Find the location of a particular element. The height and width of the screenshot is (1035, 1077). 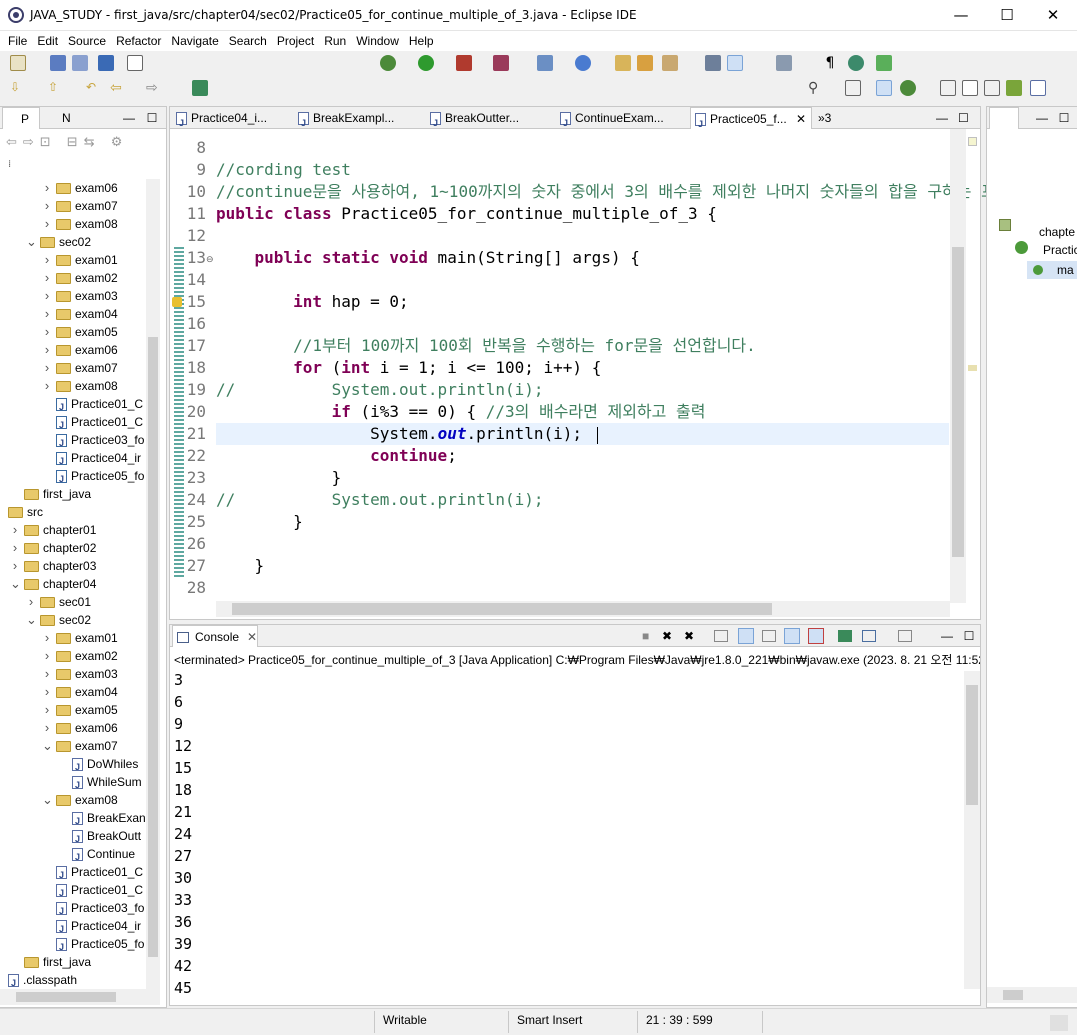

editor-vertical-scrollbar is located at coordinates (958, 366).